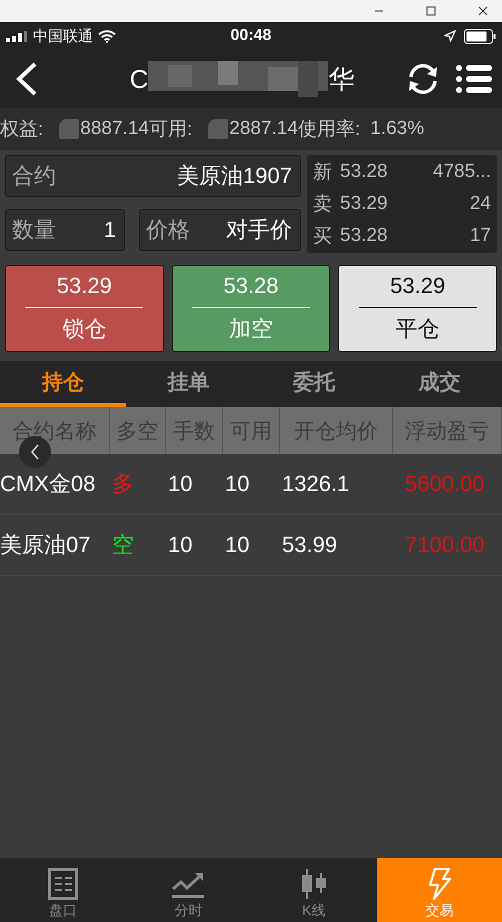 This screenshot has height=922, width=502. What do you see at coordinates (63, 36) in the screenshot?
I see `carrier-name: 中国联通` at bounding box center [63, 36].